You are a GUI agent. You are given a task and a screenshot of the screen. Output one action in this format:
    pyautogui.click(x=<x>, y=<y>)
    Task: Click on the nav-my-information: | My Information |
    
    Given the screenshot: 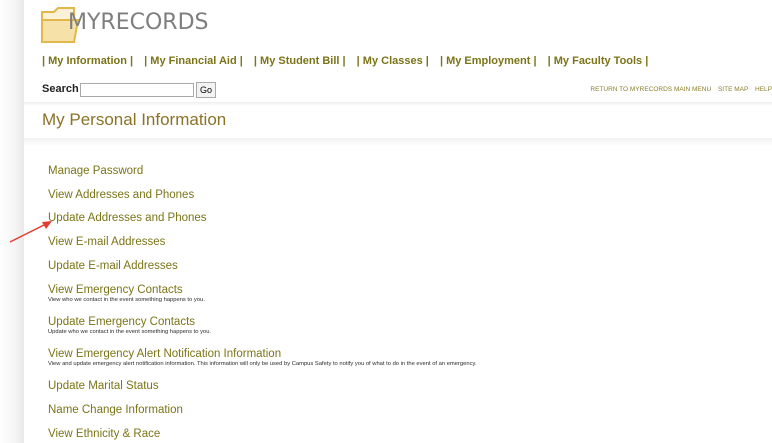 What is the action you would take?
    pyautogui.click(x=87, y=61)
    